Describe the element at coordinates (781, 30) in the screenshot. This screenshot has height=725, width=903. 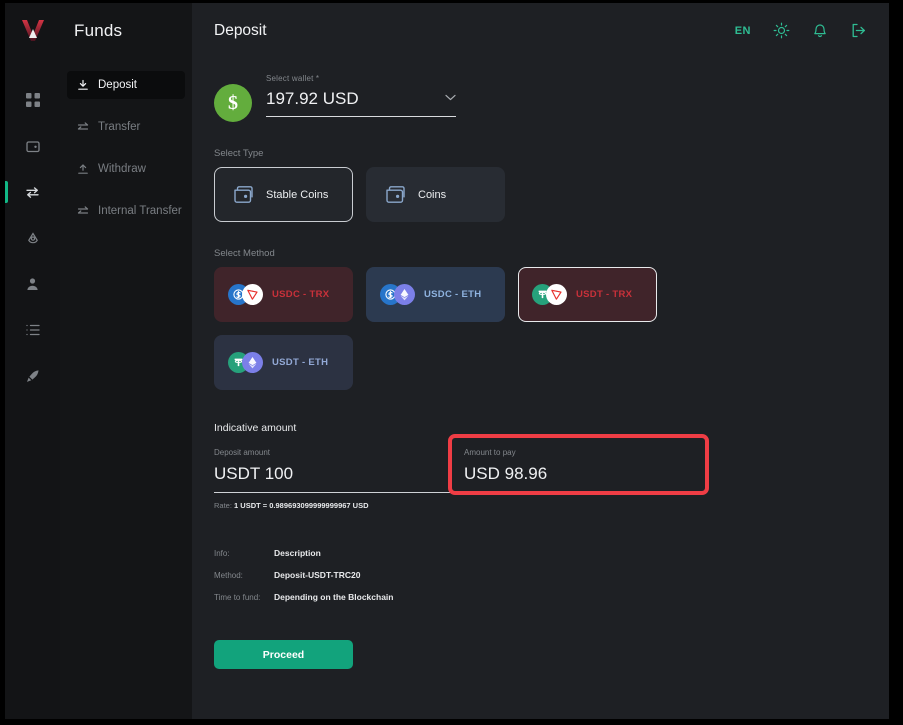
I see `sun-icon` at that location.